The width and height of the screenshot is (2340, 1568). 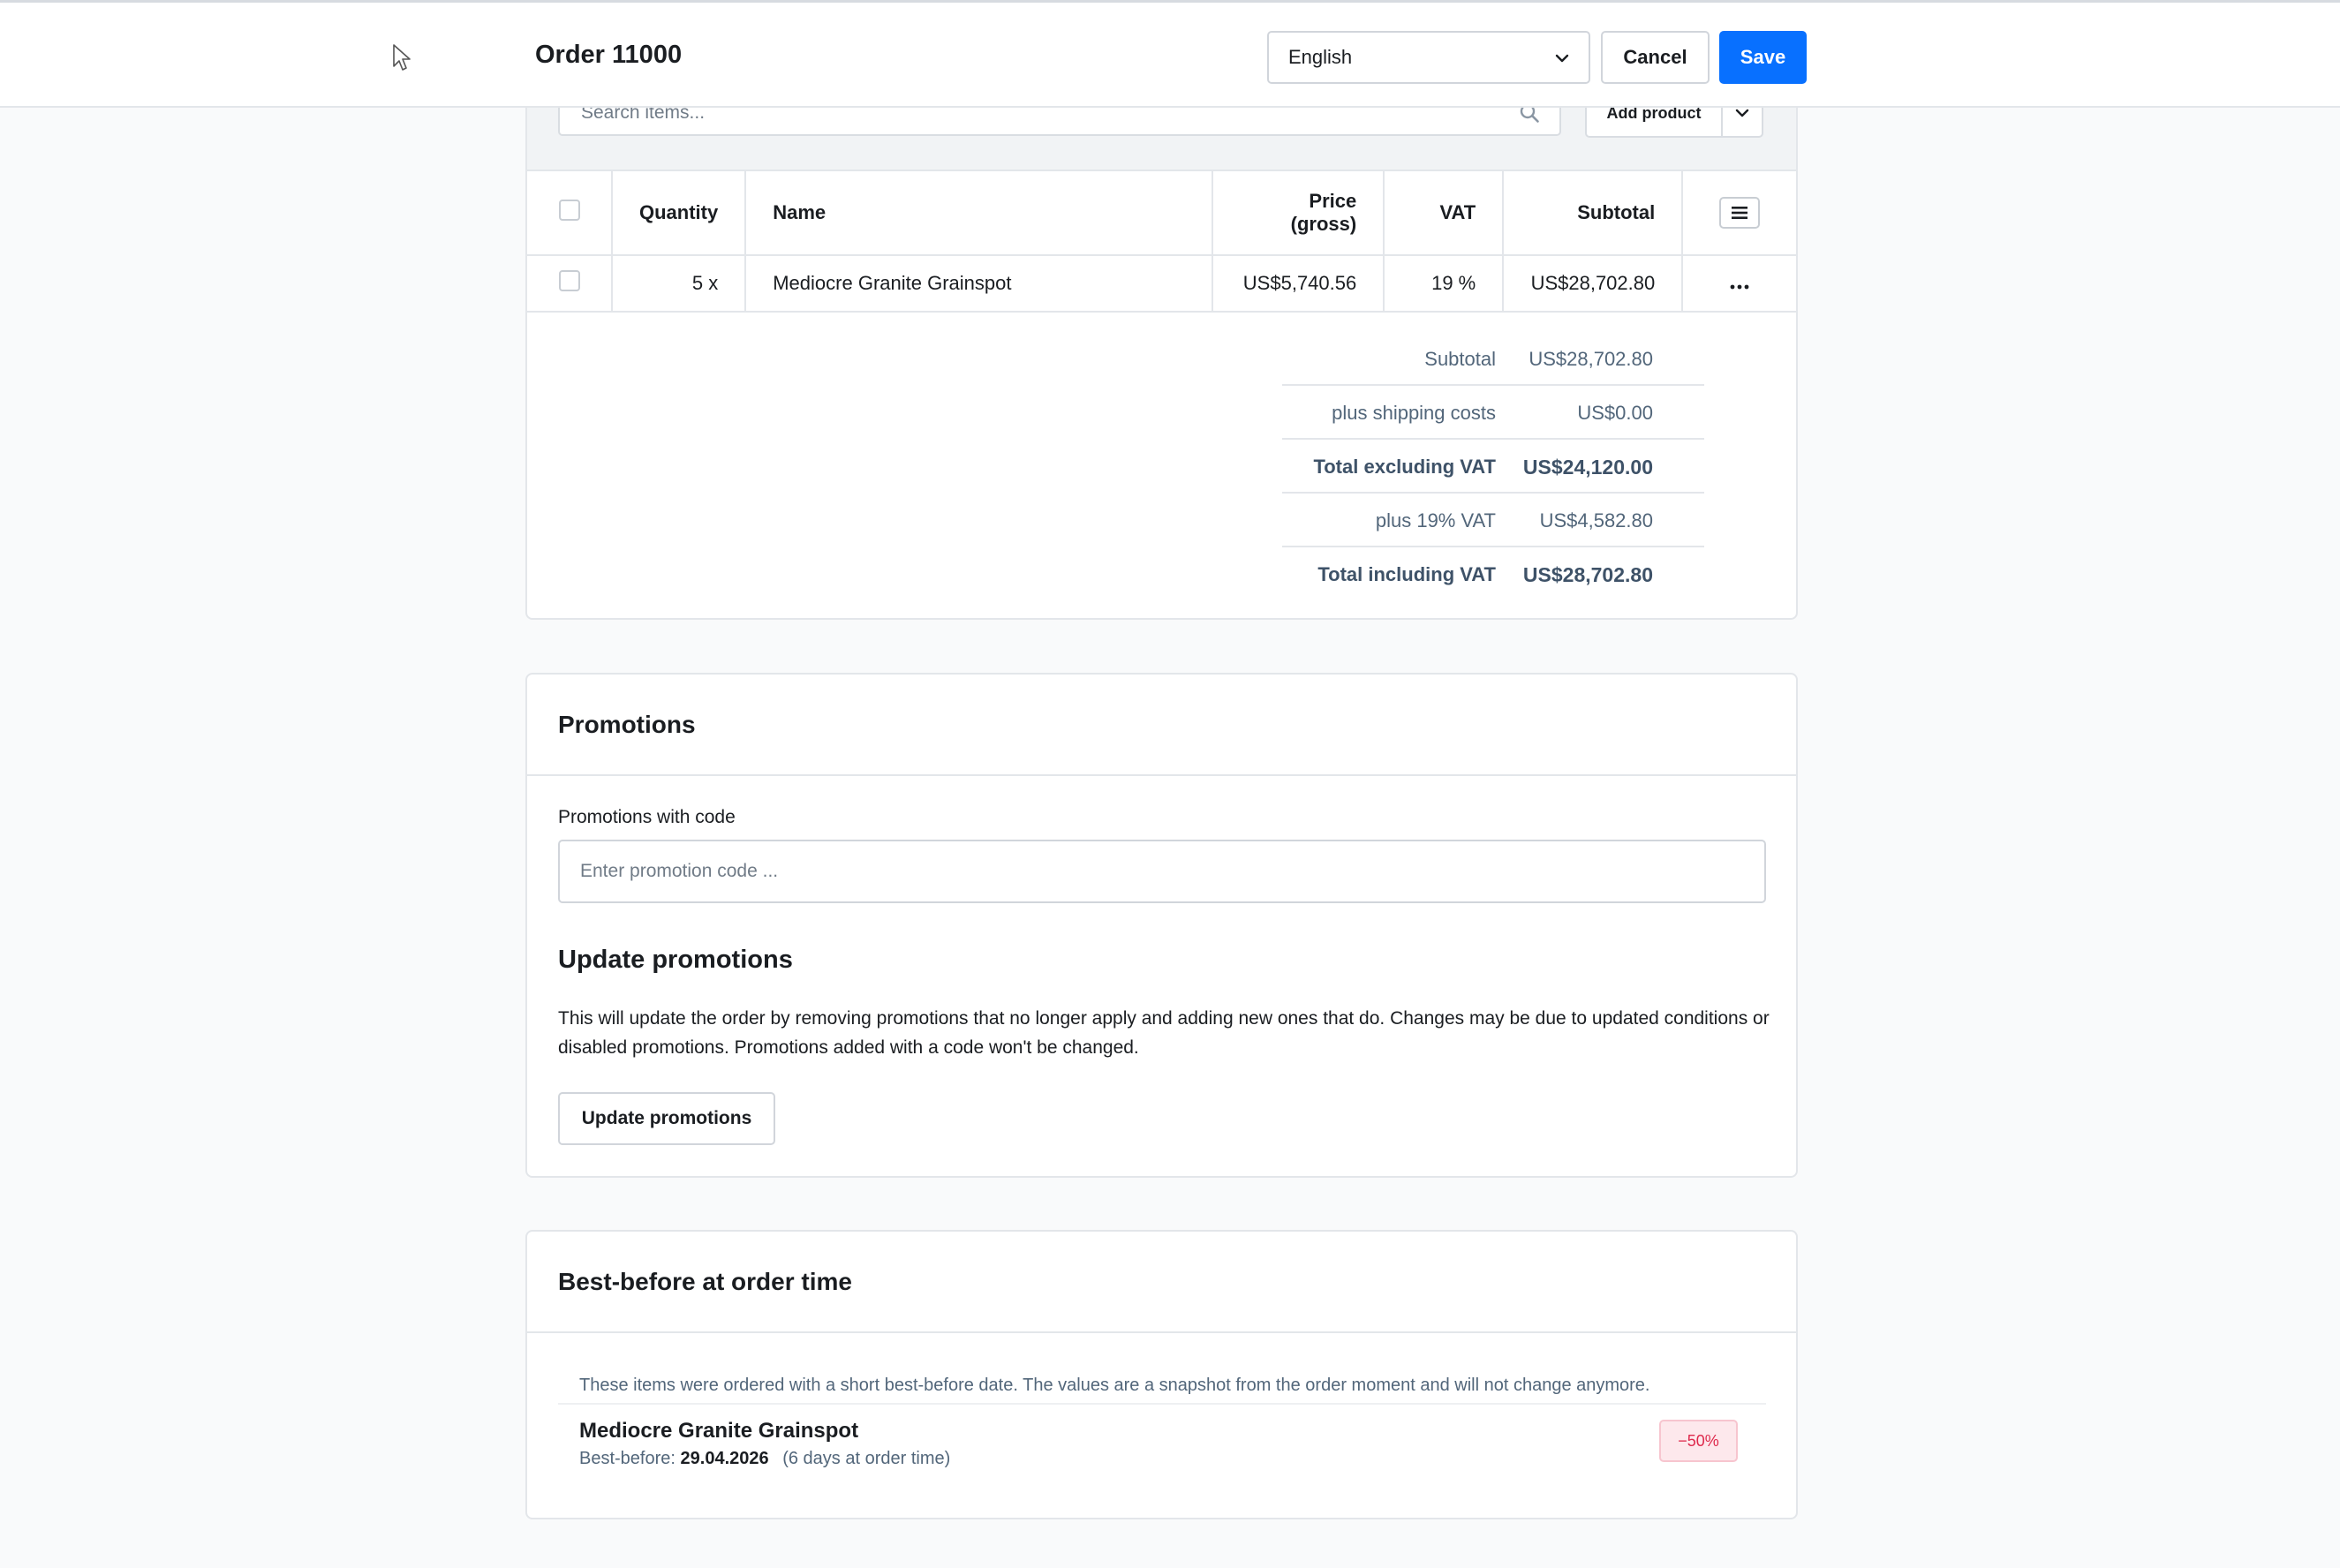 I want to click on summary-value: US$4,582.80, so click(x=1596, y=520).